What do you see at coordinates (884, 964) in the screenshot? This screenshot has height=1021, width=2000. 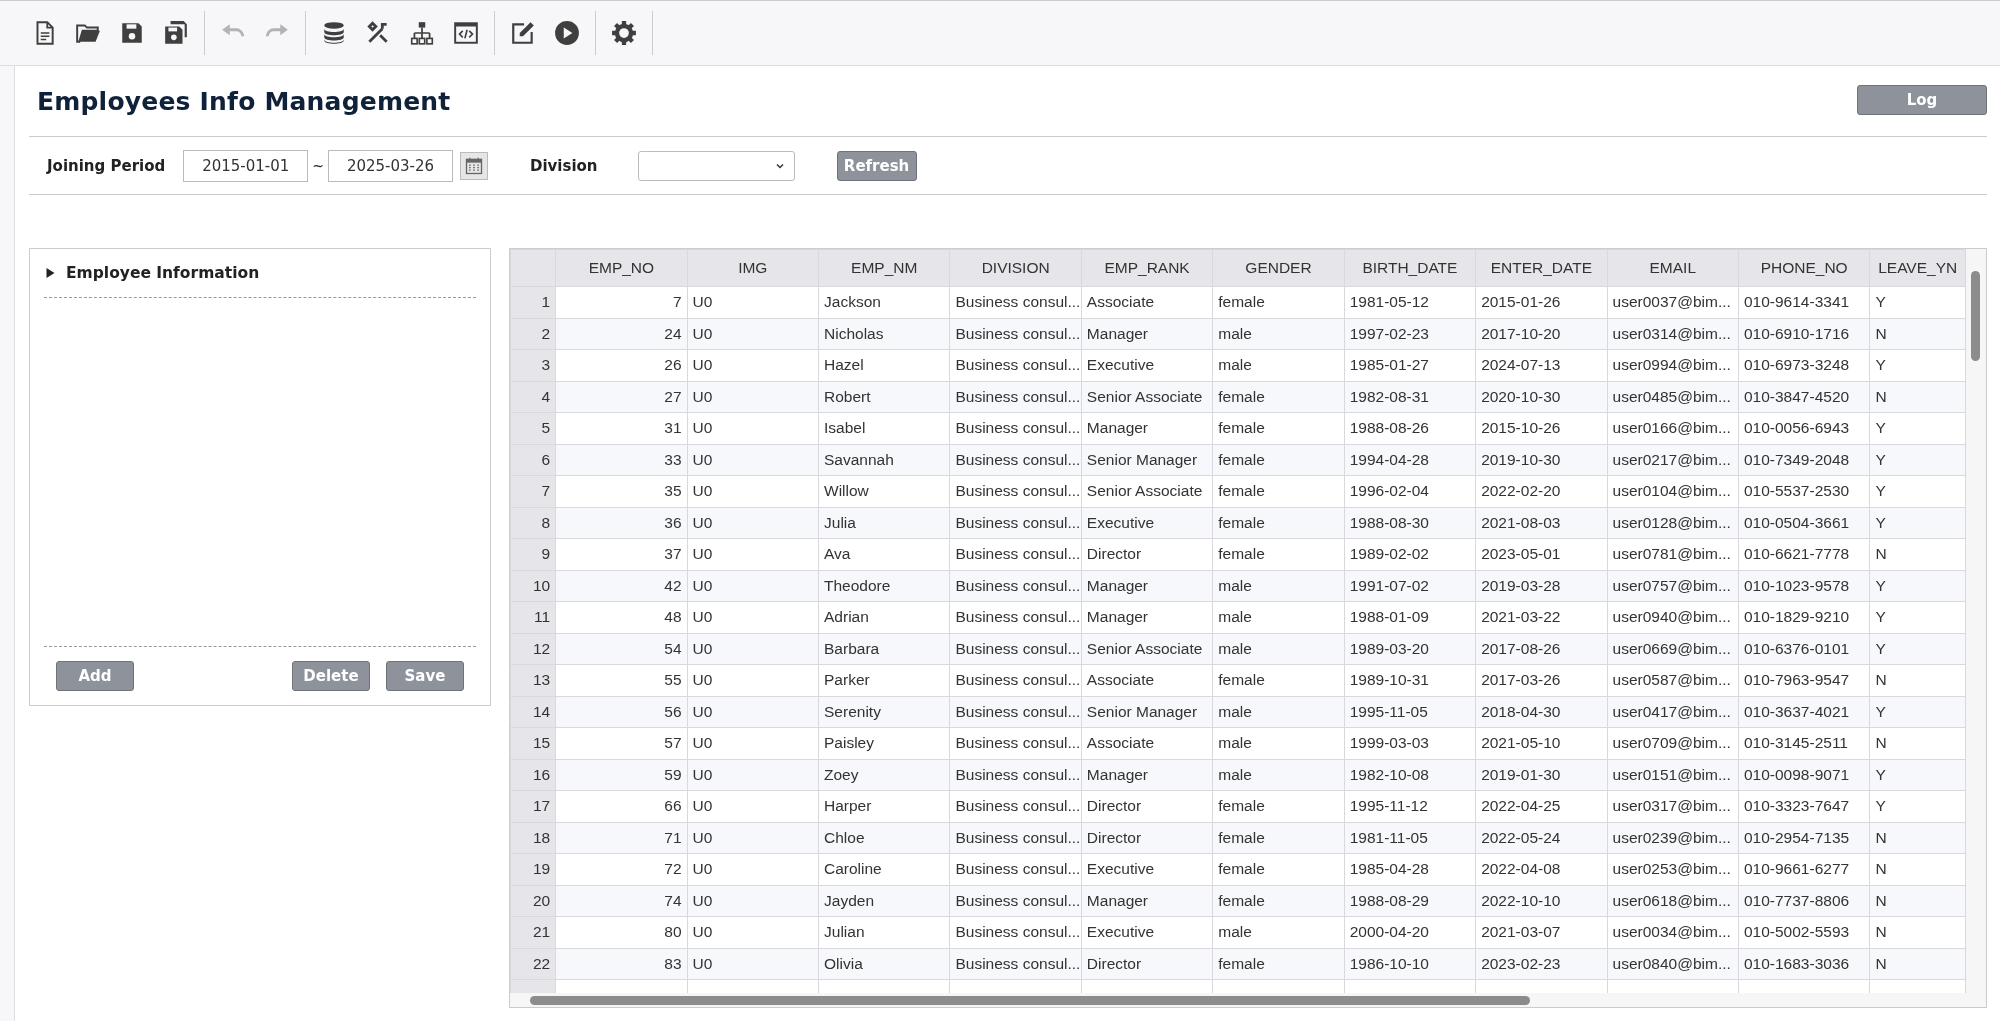 I see `table-cell: Olivia` at bounding box center [884, 964].